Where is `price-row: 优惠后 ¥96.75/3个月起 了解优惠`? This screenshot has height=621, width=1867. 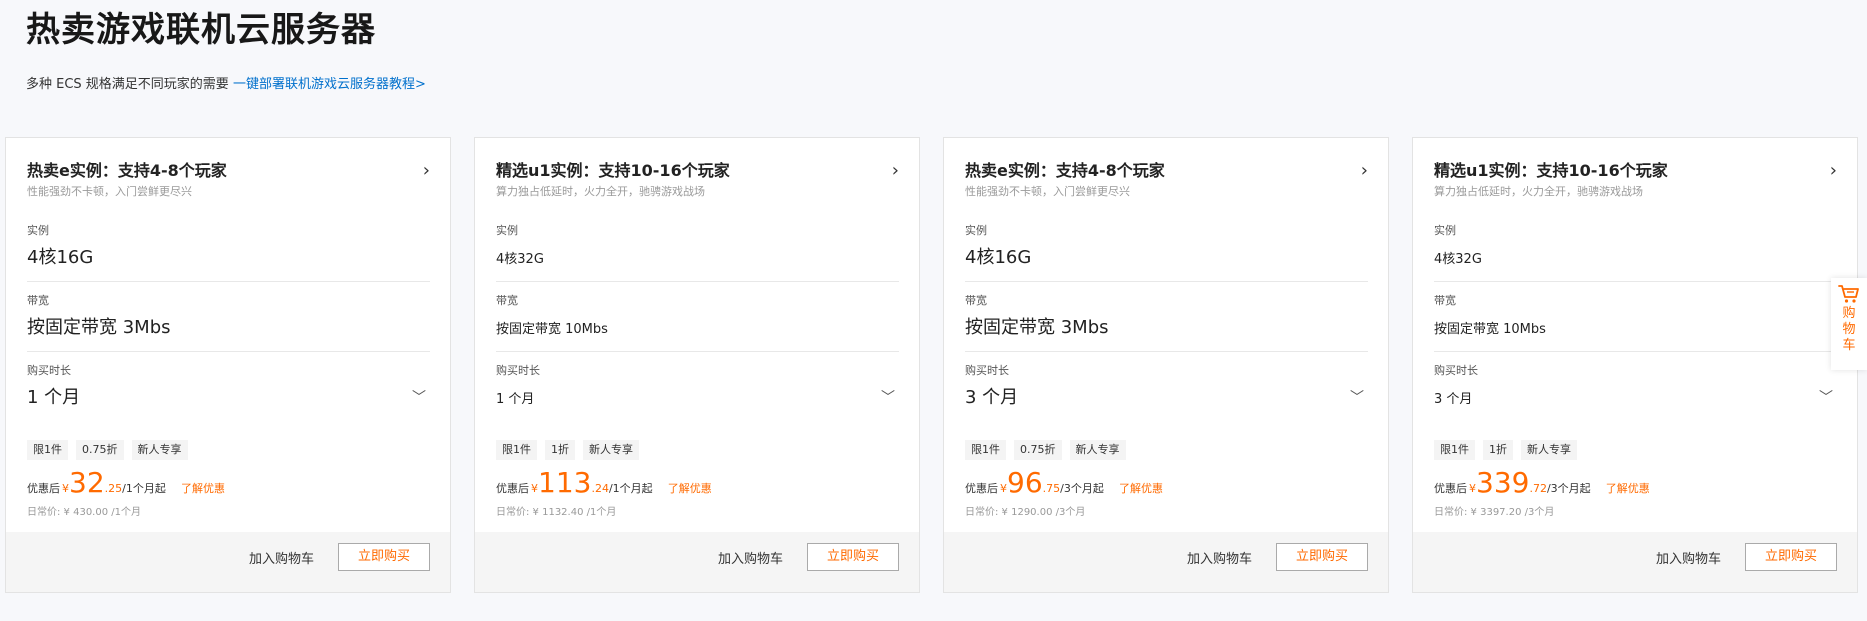 price-row: 优惠后 ¥96.75/3个月起 了解优惠 is located at coordinates (1064, 486).